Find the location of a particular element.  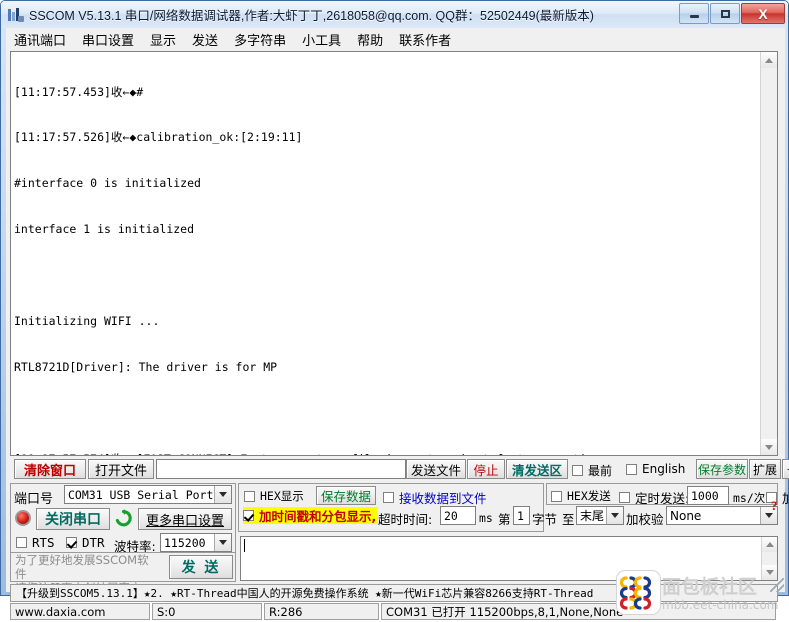

menu-item-comm-port: 通讯端口 is located at coordinates (40, 39).